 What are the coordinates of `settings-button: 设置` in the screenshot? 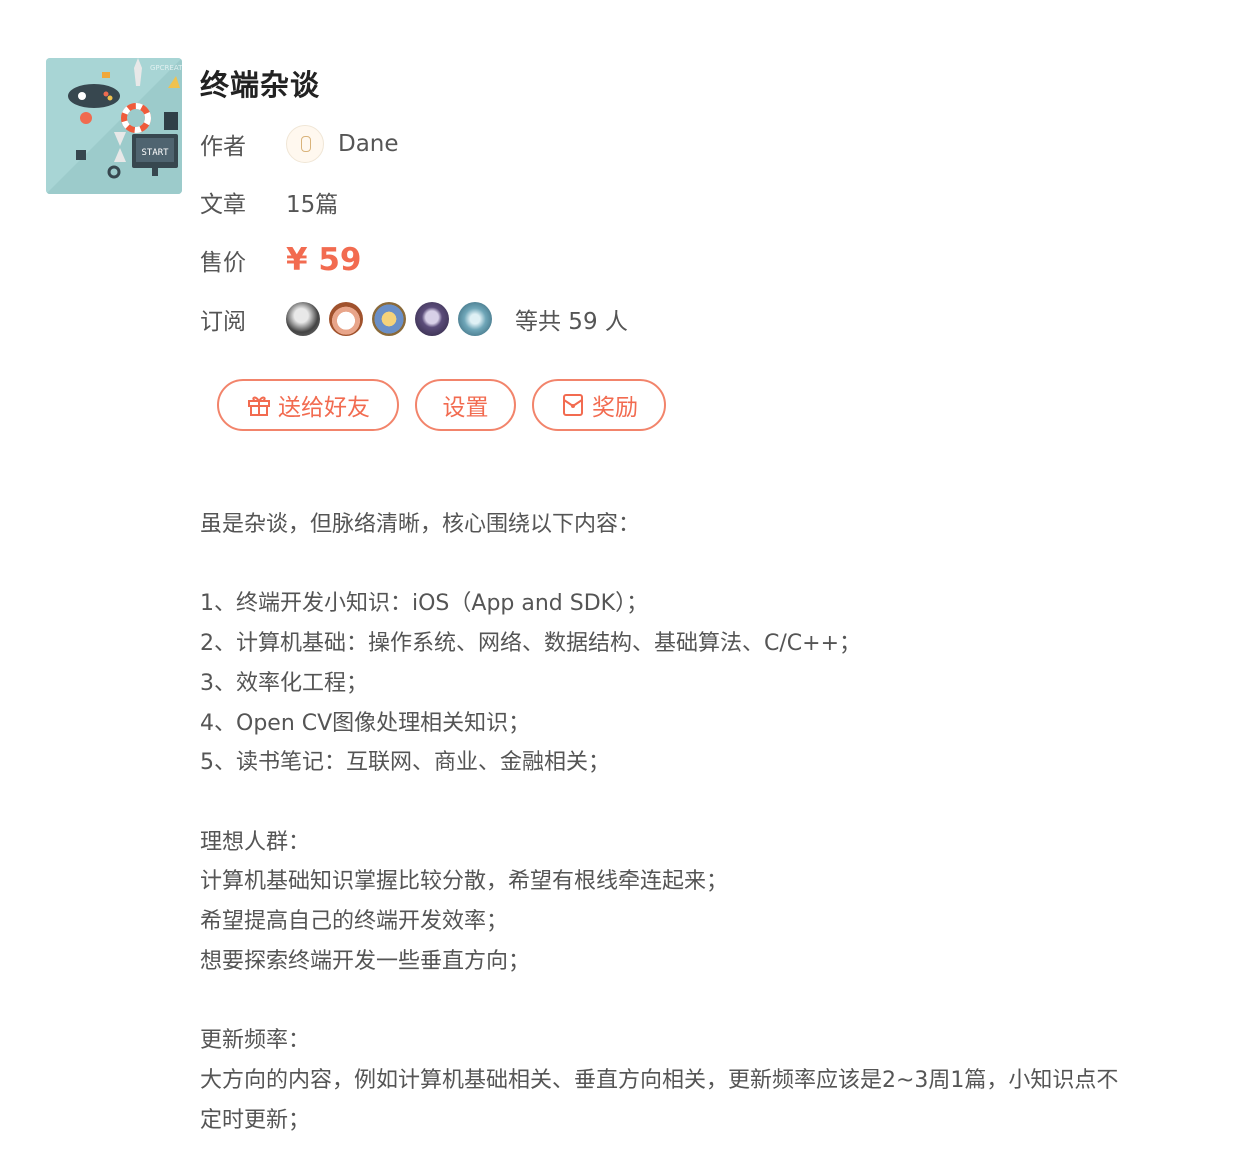 It's located at (465, 405).